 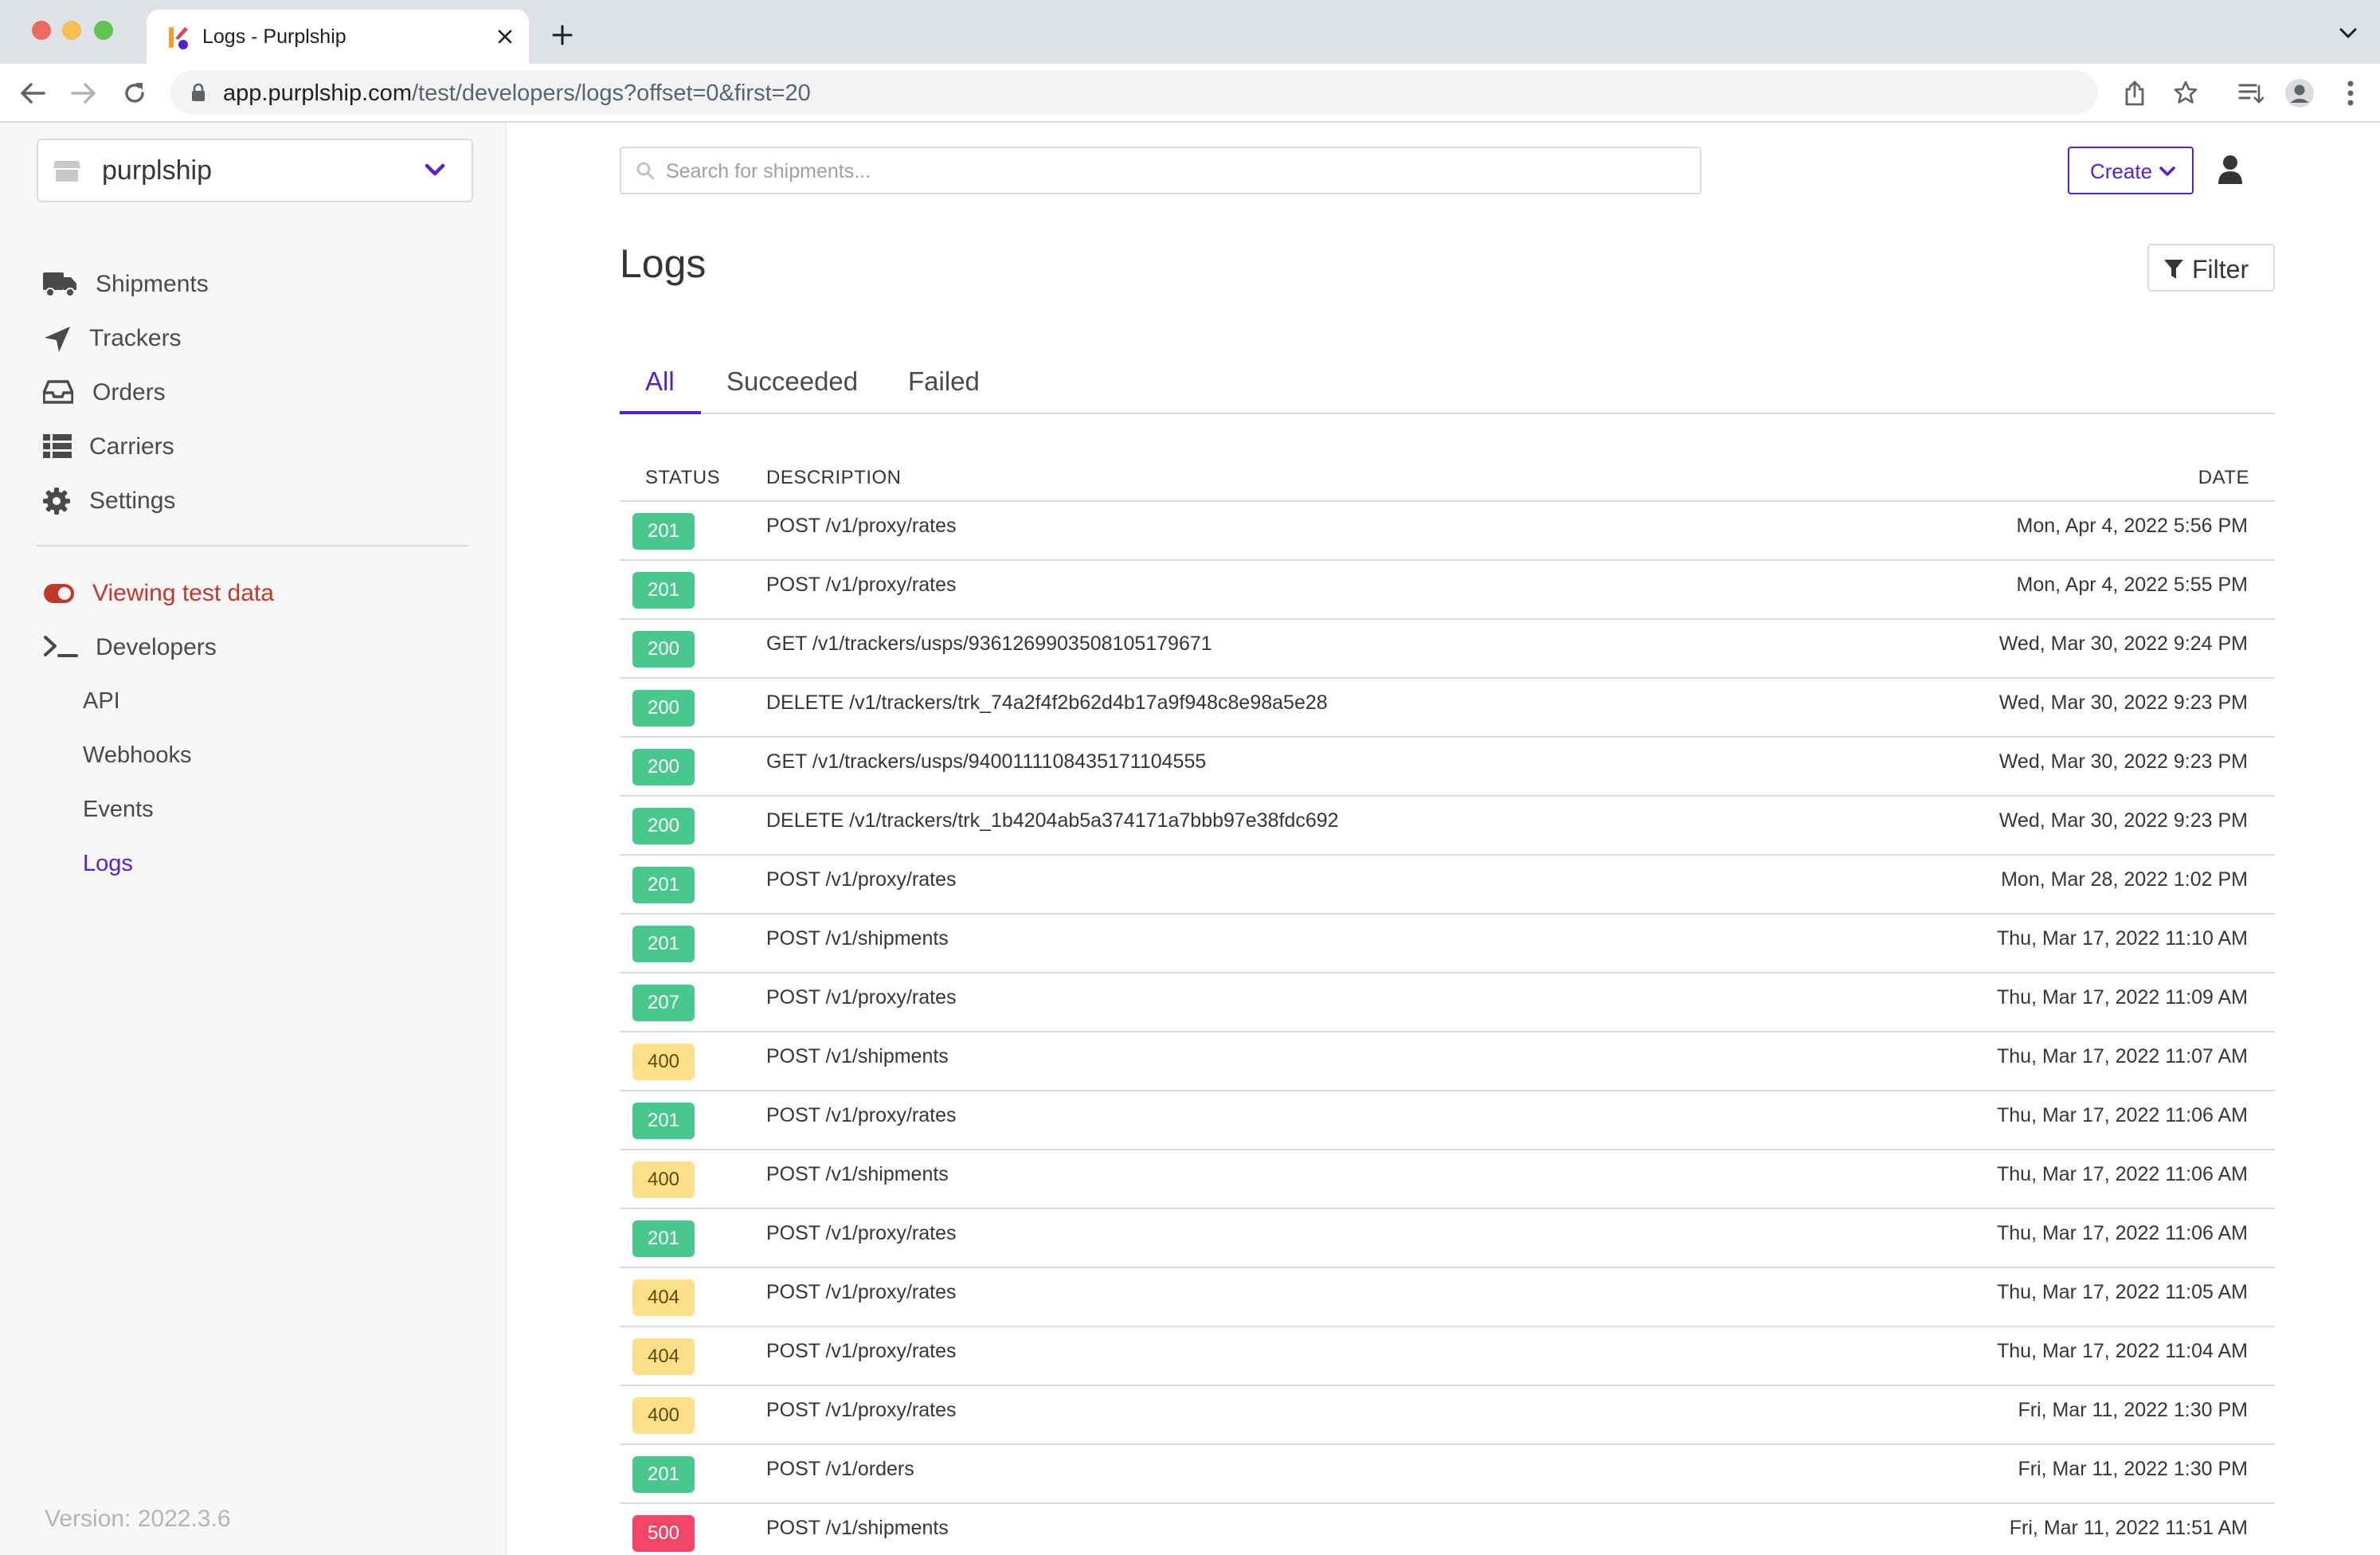 What do you see at coordinates (58, 340) in the screenshot?
I see `location-arrow-icon` at bounding box center [58, 340].